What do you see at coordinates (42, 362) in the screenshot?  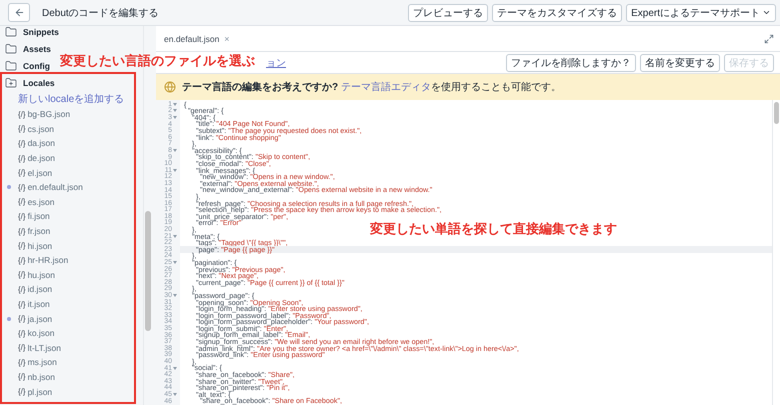 I see `file-name: ms.json` at bounding box center [42, 362].